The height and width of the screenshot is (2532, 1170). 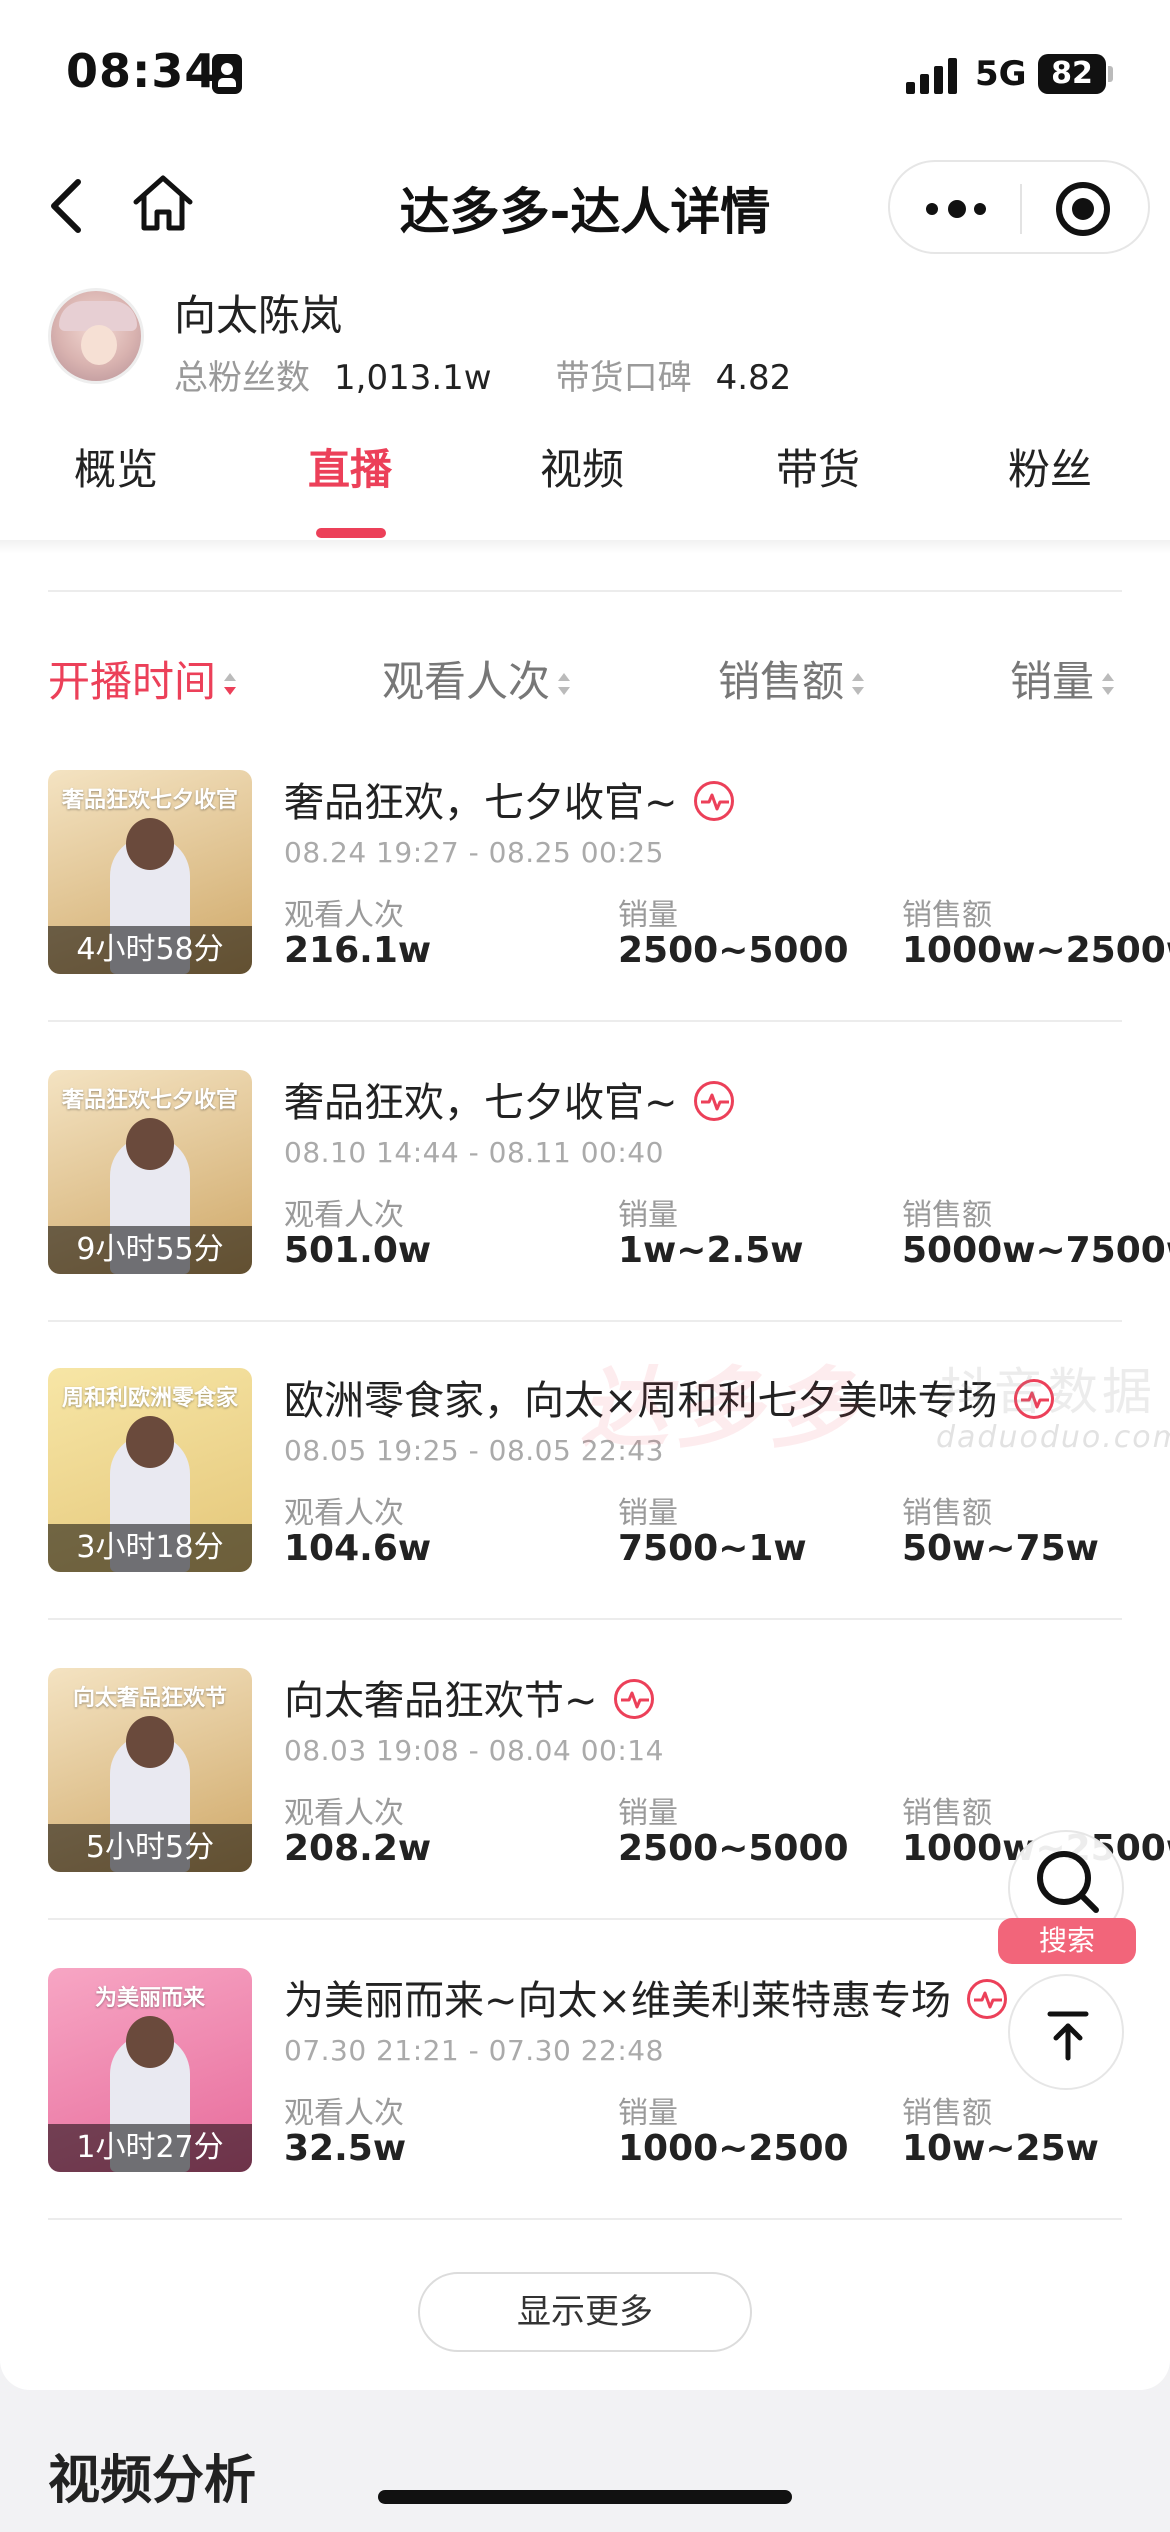 I want to click on capsule-divider, so click(x=1021, y=209).